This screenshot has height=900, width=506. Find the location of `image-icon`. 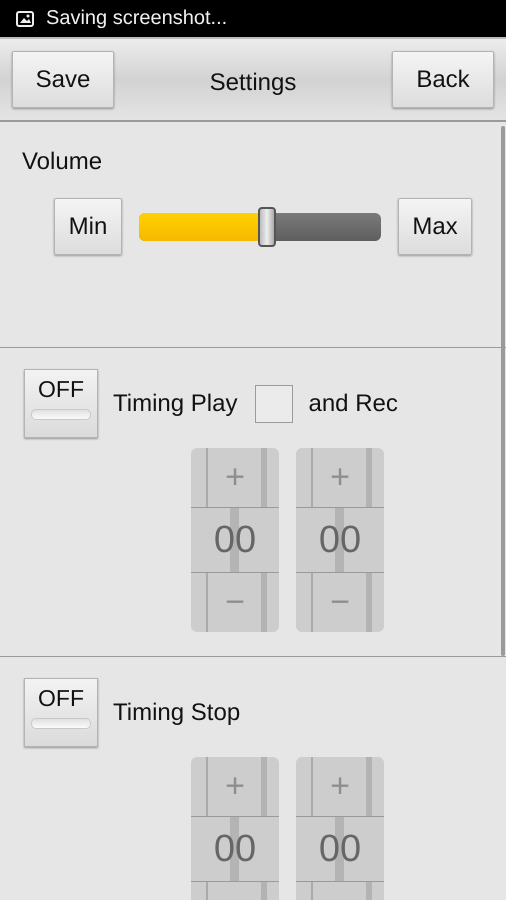

image-icon is located at coordinates (25, 18).